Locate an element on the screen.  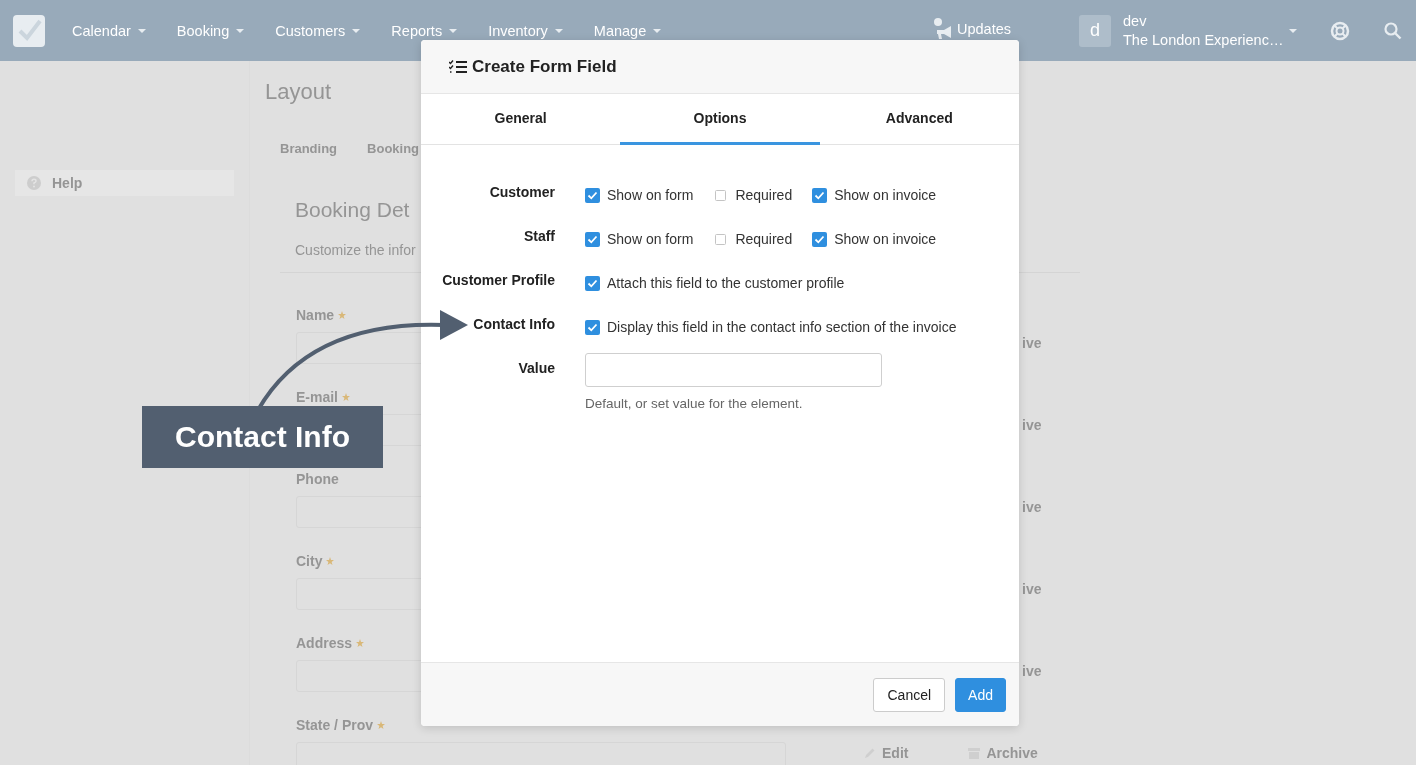
user-name: dev is located at coordinates (1135, 21).